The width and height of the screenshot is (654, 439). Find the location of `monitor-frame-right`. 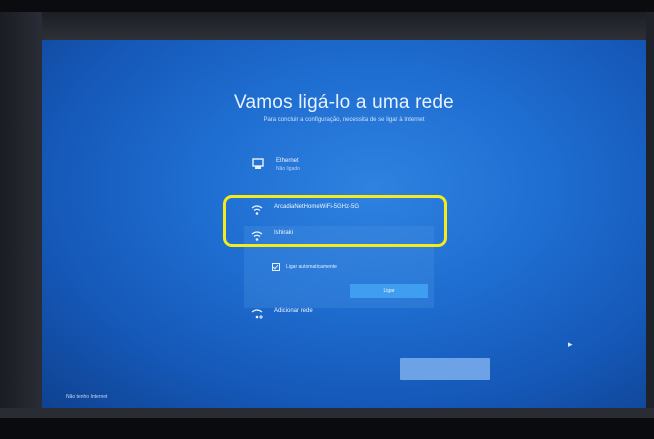

monitor-frame-right is located at coordinates (650, 215).